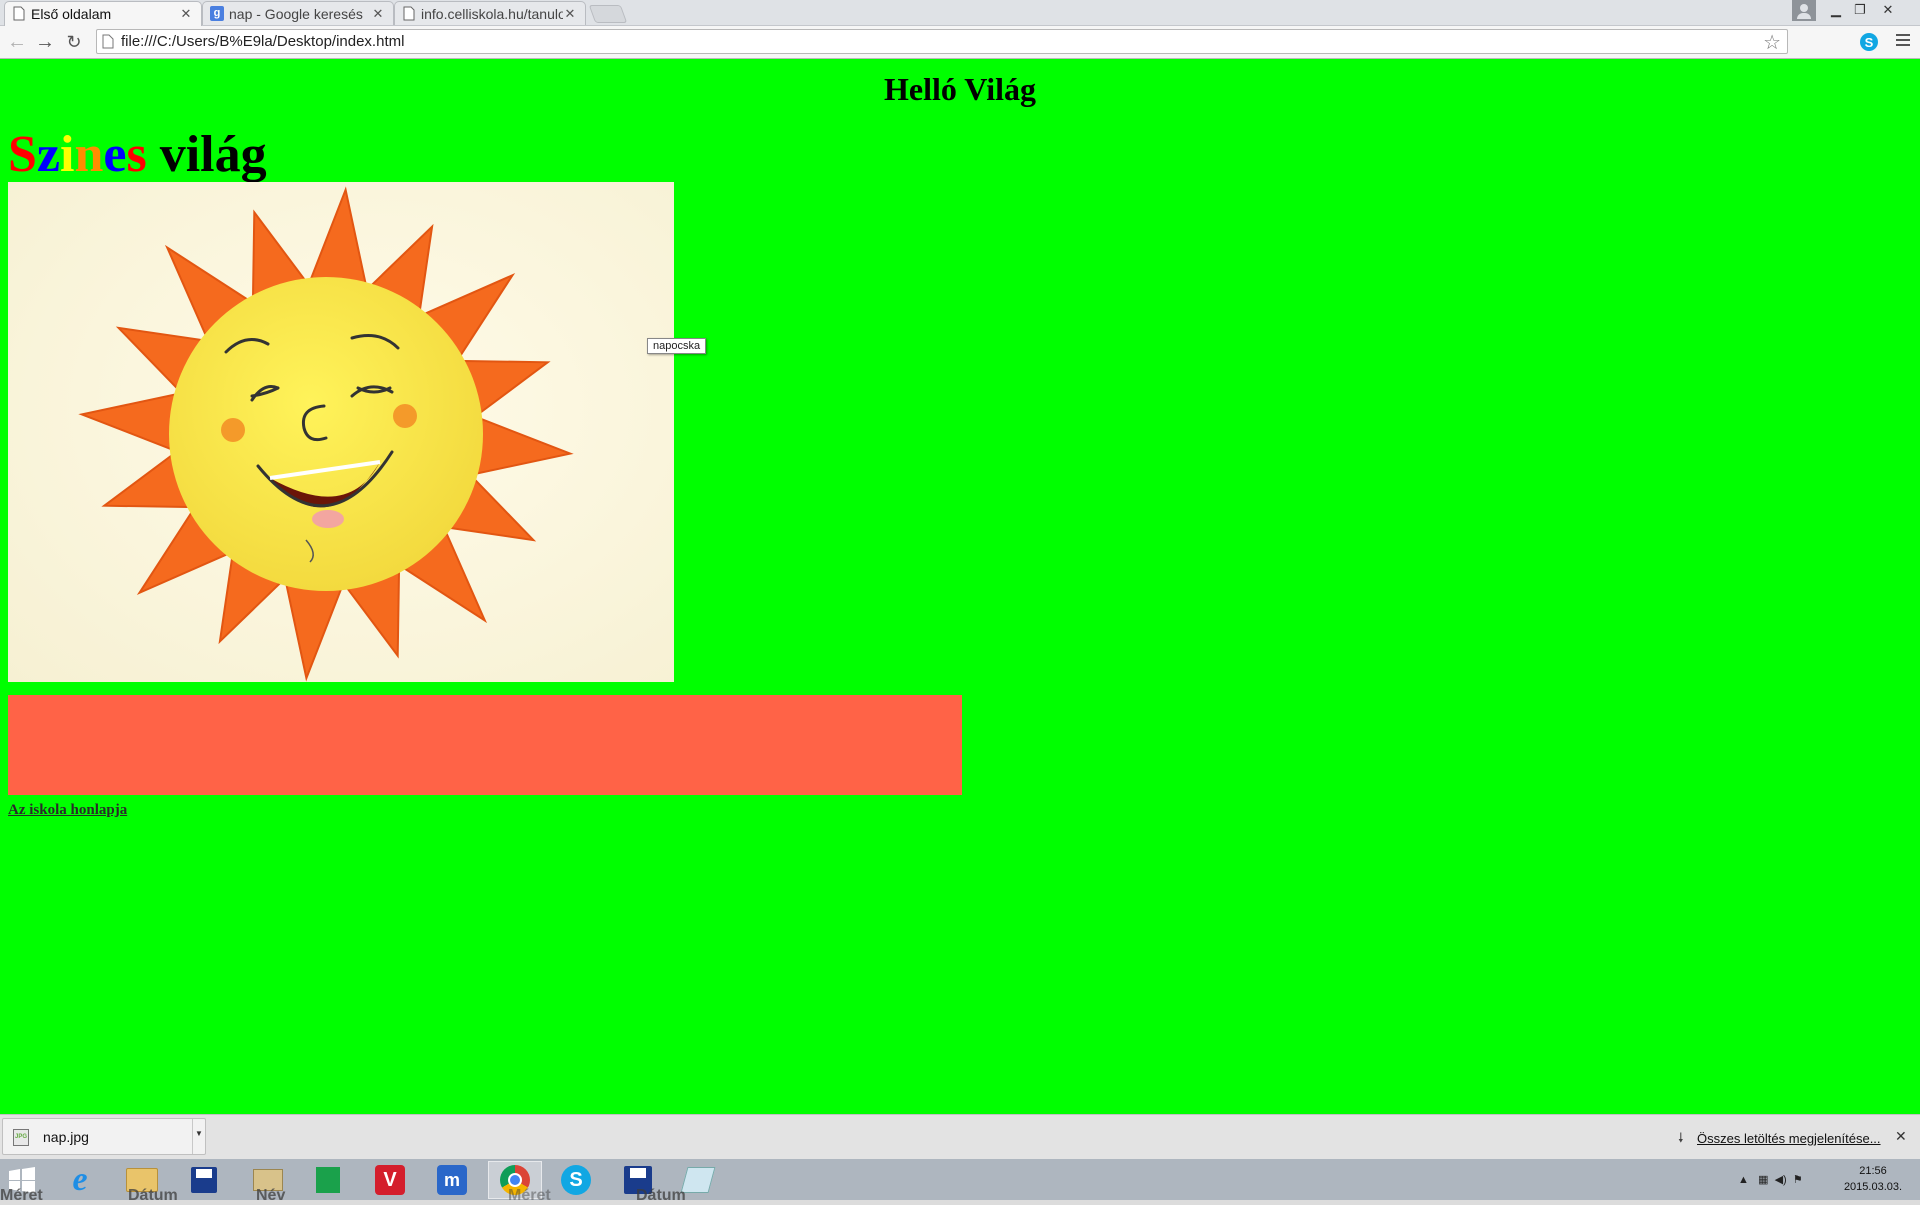 The image size is (1920, 1205). I want to click on colorful-letter: e, so click(115, 154).